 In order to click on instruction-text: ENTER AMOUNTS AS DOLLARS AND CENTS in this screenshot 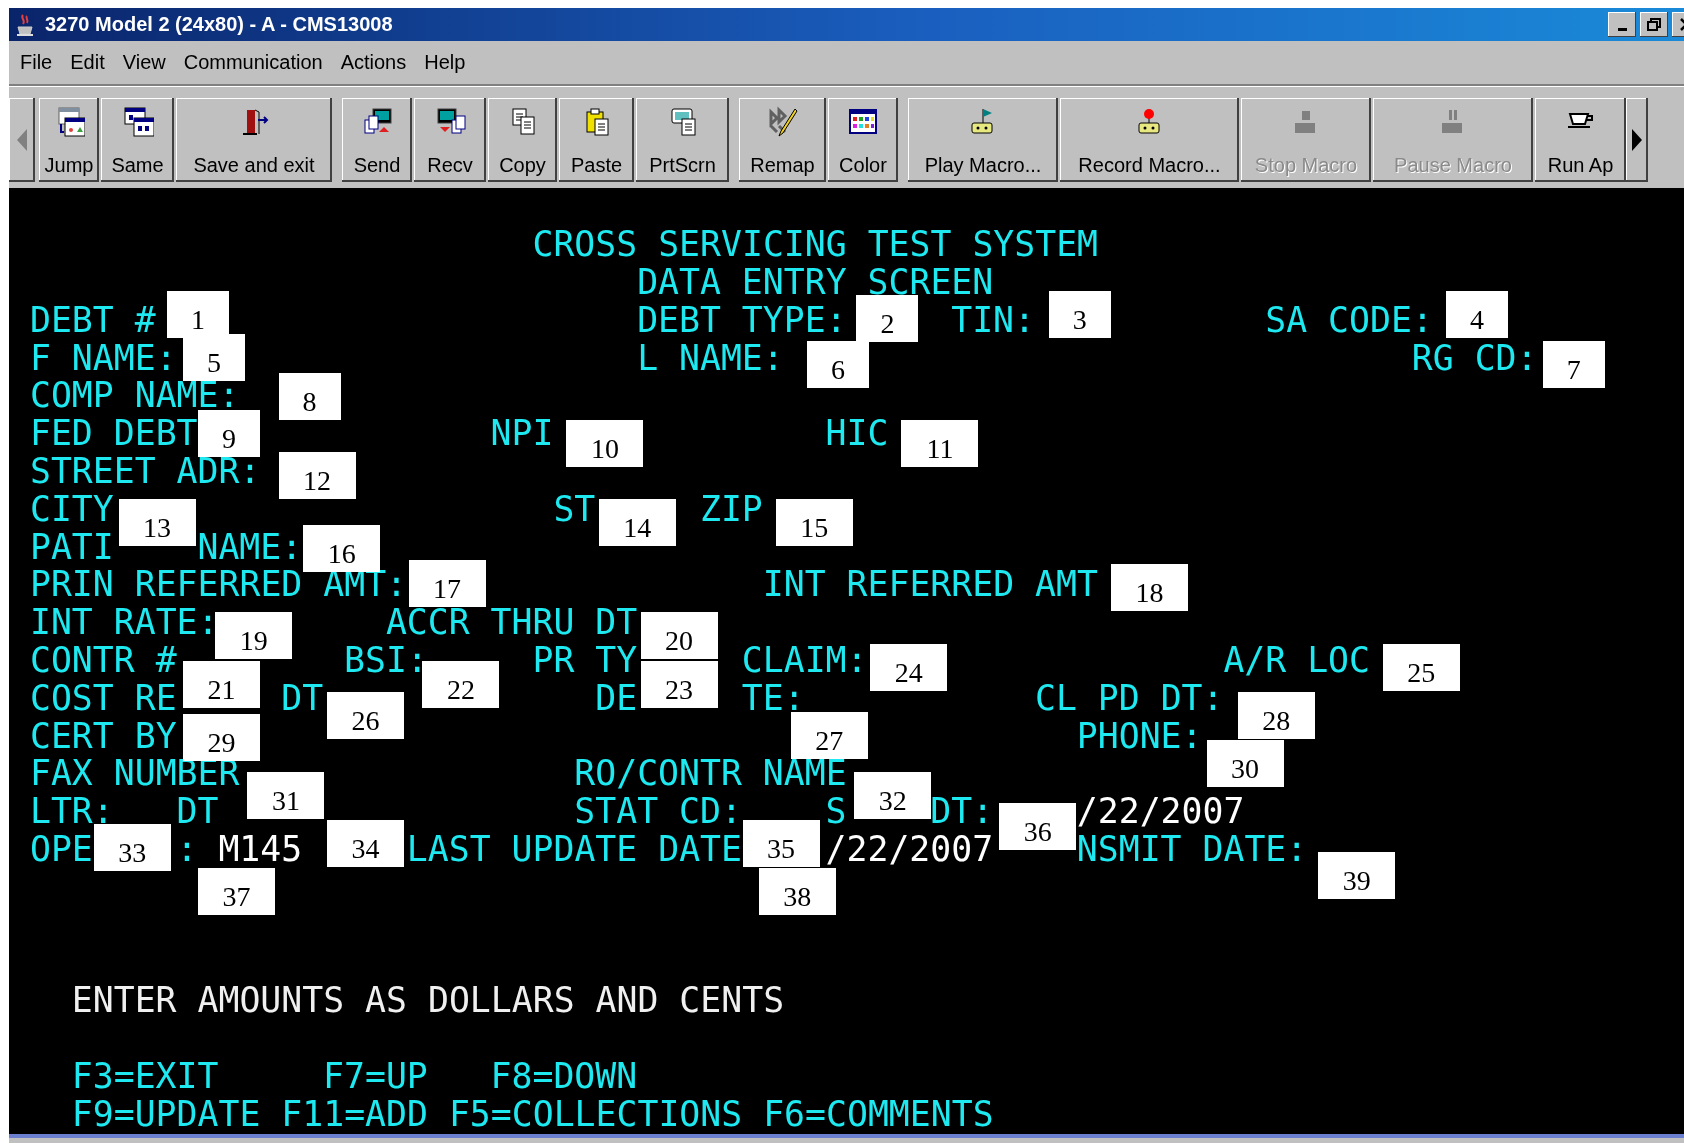, I will do `click(428, 1001)`.